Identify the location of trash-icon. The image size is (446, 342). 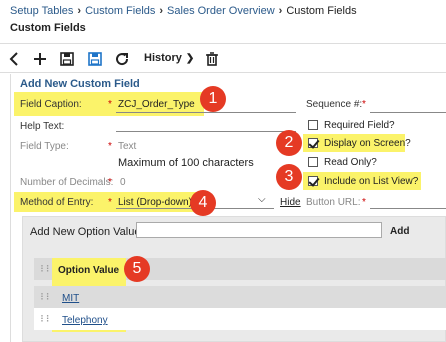
(212, 59).